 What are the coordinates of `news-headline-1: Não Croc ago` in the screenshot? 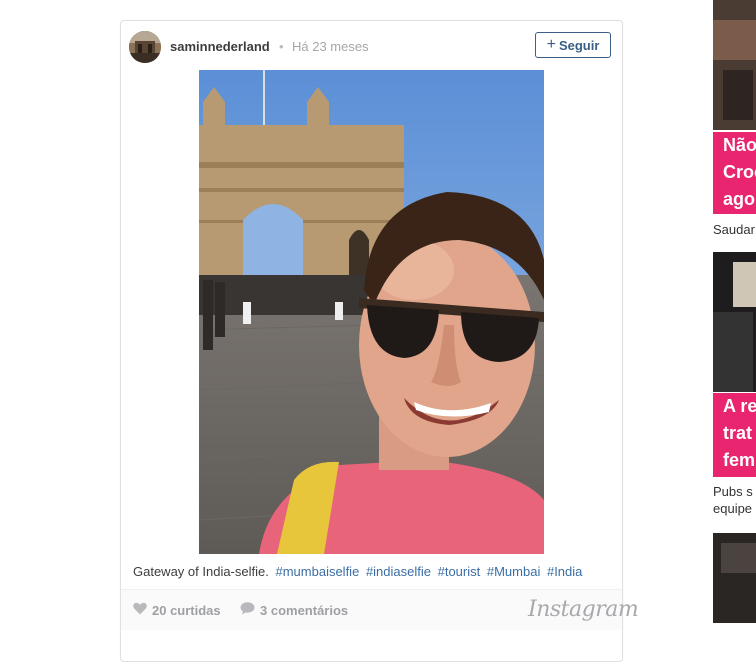 It's located at (734, 173).